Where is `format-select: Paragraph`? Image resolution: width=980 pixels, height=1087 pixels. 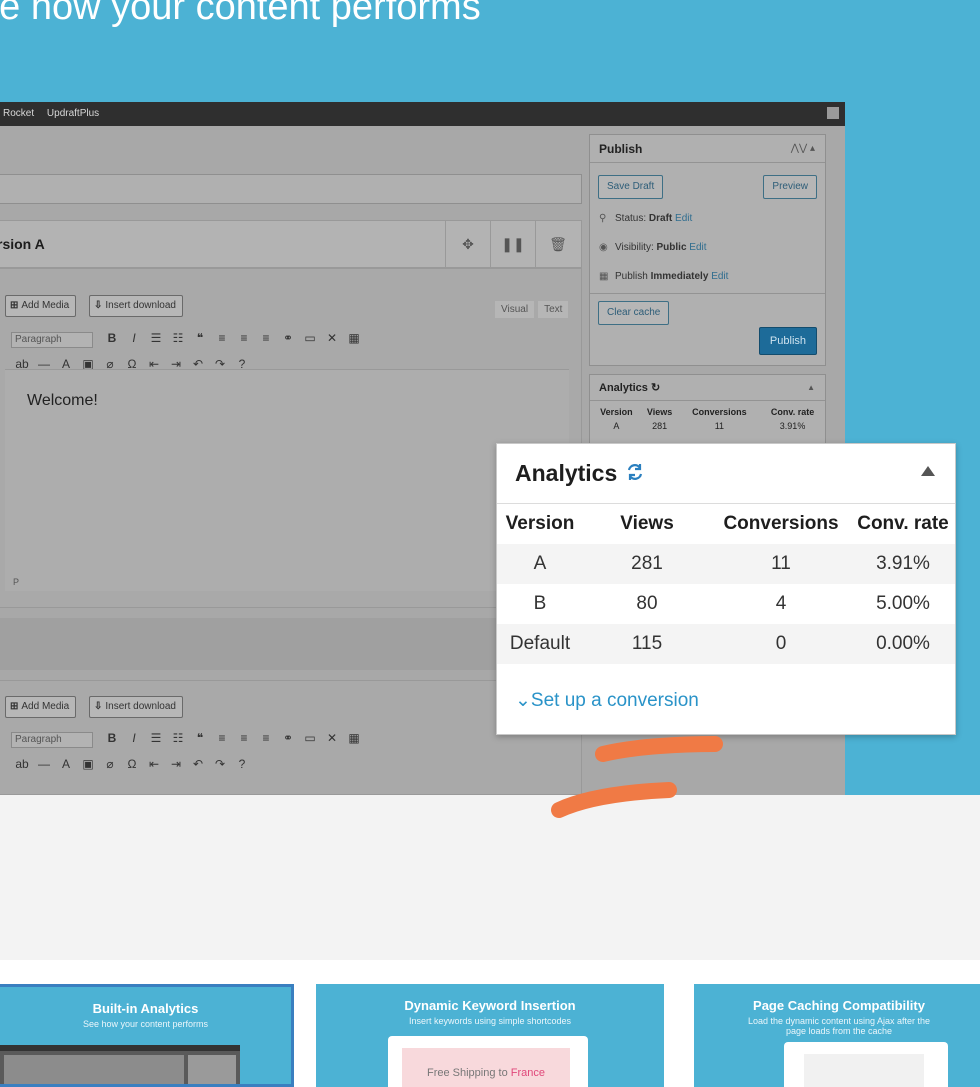 format-select: Paragraph is located at coordinates (52, 340).